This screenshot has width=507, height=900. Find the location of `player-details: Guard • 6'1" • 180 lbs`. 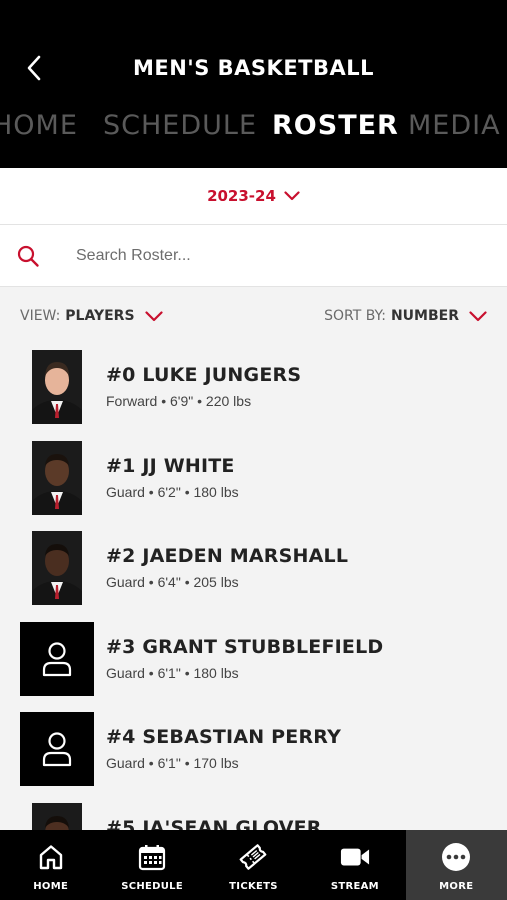

player-details: Guard • 6'1" • 180 lbs is located at coordinates (172, 673).